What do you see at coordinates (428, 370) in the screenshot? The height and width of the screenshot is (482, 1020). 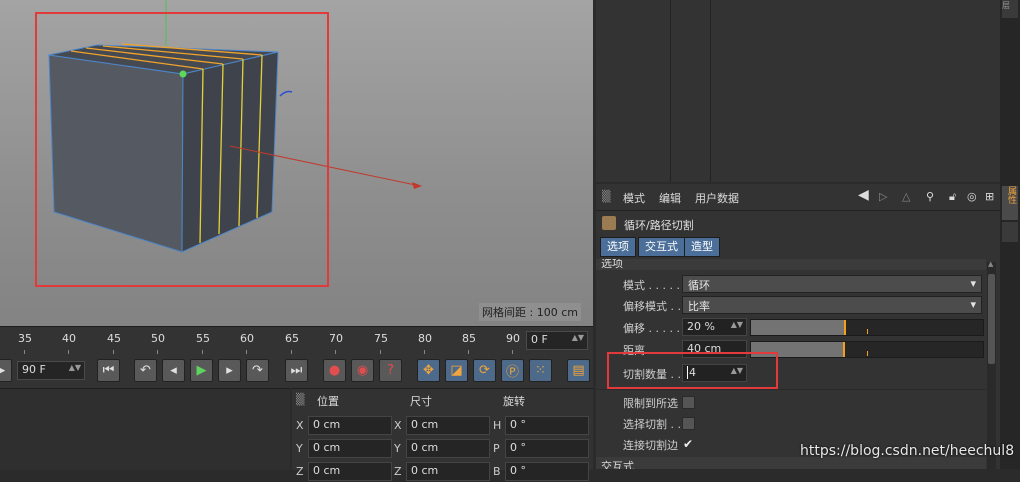 I see `move-icon: ✥` at bounding box center [428, 370].